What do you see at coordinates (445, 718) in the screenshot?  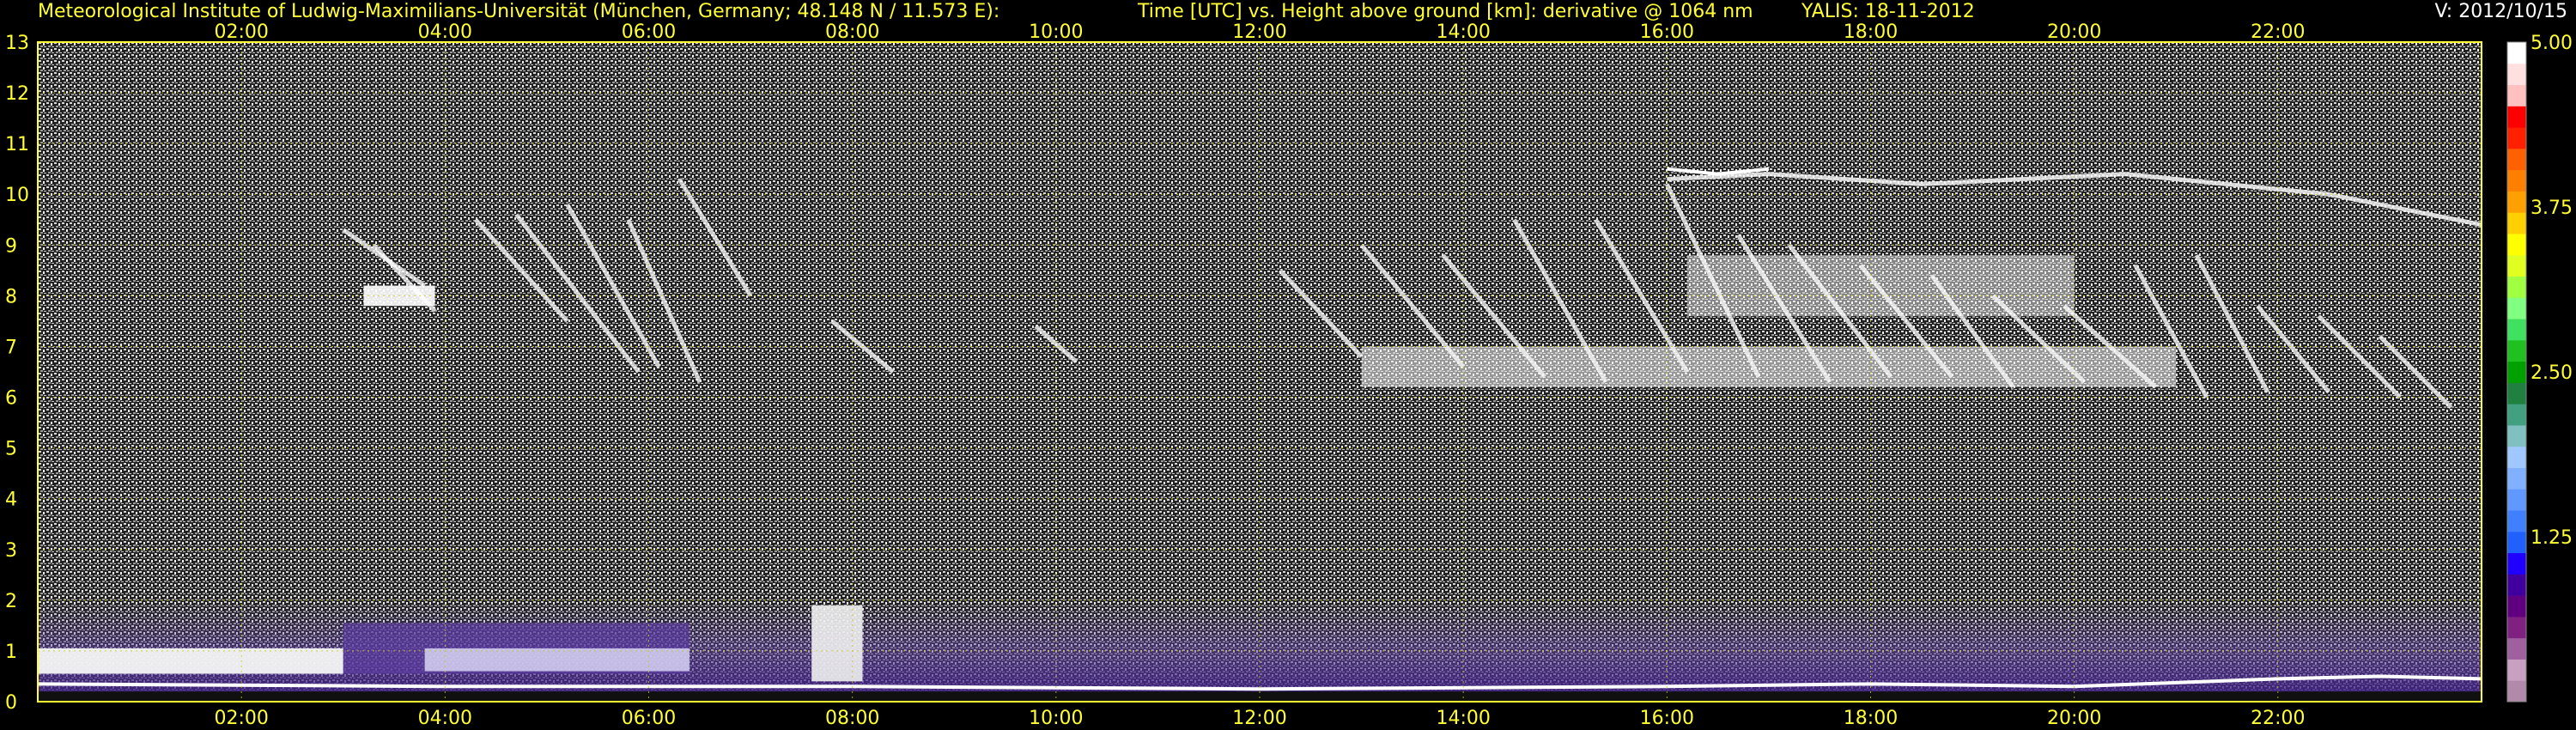 I see `x-tick-label-bottom: 04:00` at bounding box center [445, 718].